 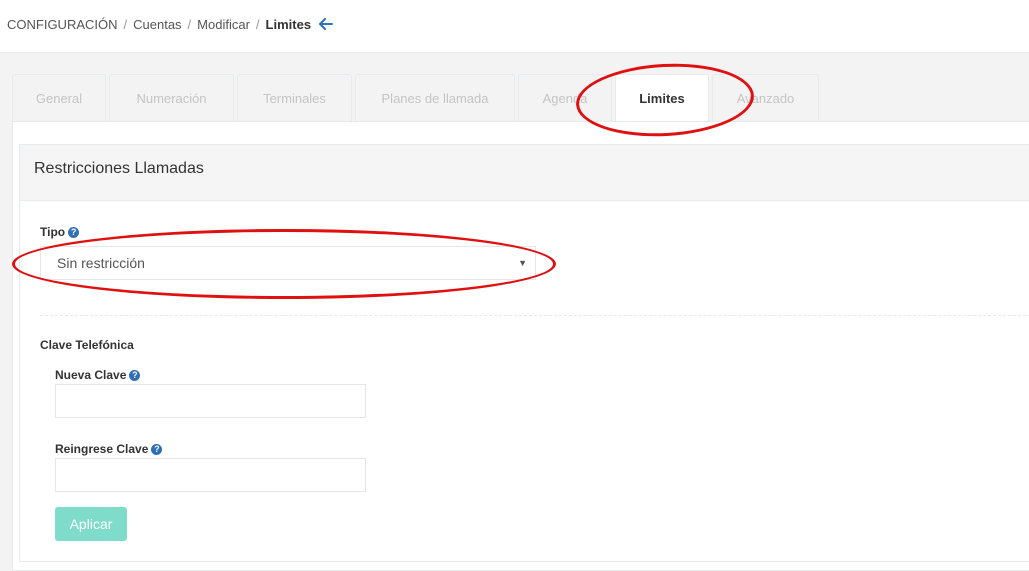 What do you see at coordinates (59, 98) in the screenshot?
I see `tab-general: General` at bounding box center [59, 98].